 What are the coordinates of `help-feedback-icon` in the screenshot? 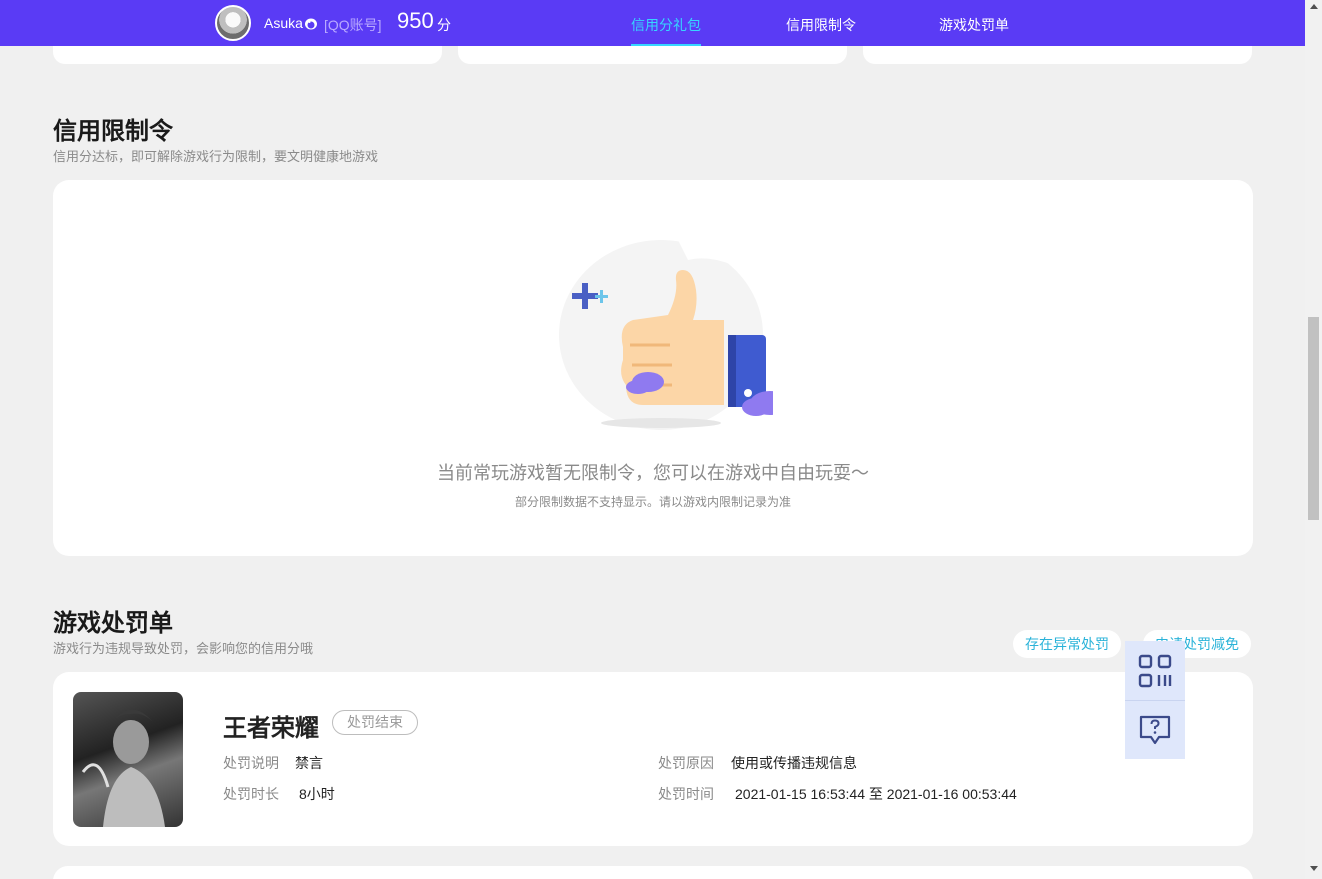 It's located at (1155, 730).